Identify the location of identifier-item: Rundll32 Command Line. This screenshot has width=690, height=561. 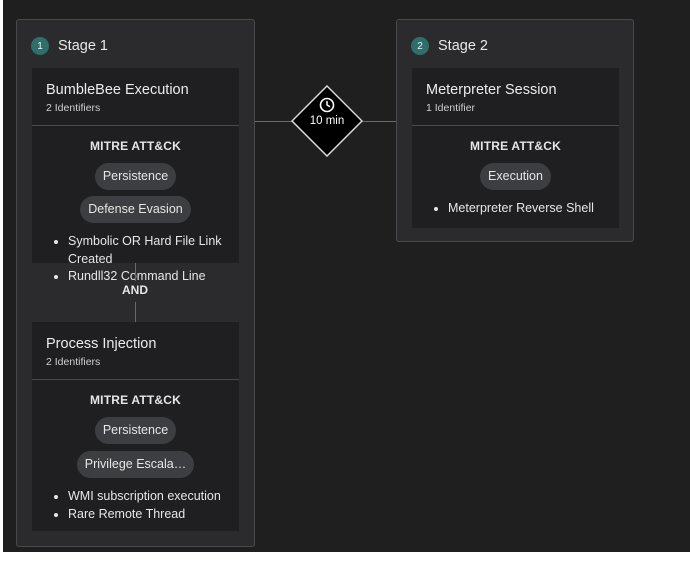
(149, 277).